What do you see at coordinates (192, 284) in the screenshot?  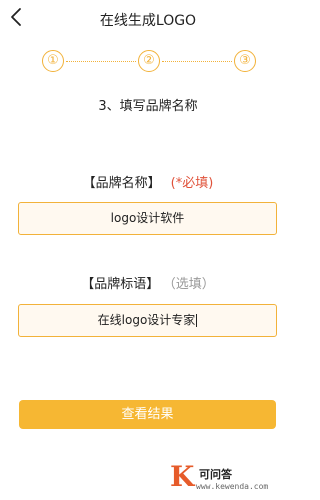 I see `optional-note: （选填）` at bounding box center [192, 284].